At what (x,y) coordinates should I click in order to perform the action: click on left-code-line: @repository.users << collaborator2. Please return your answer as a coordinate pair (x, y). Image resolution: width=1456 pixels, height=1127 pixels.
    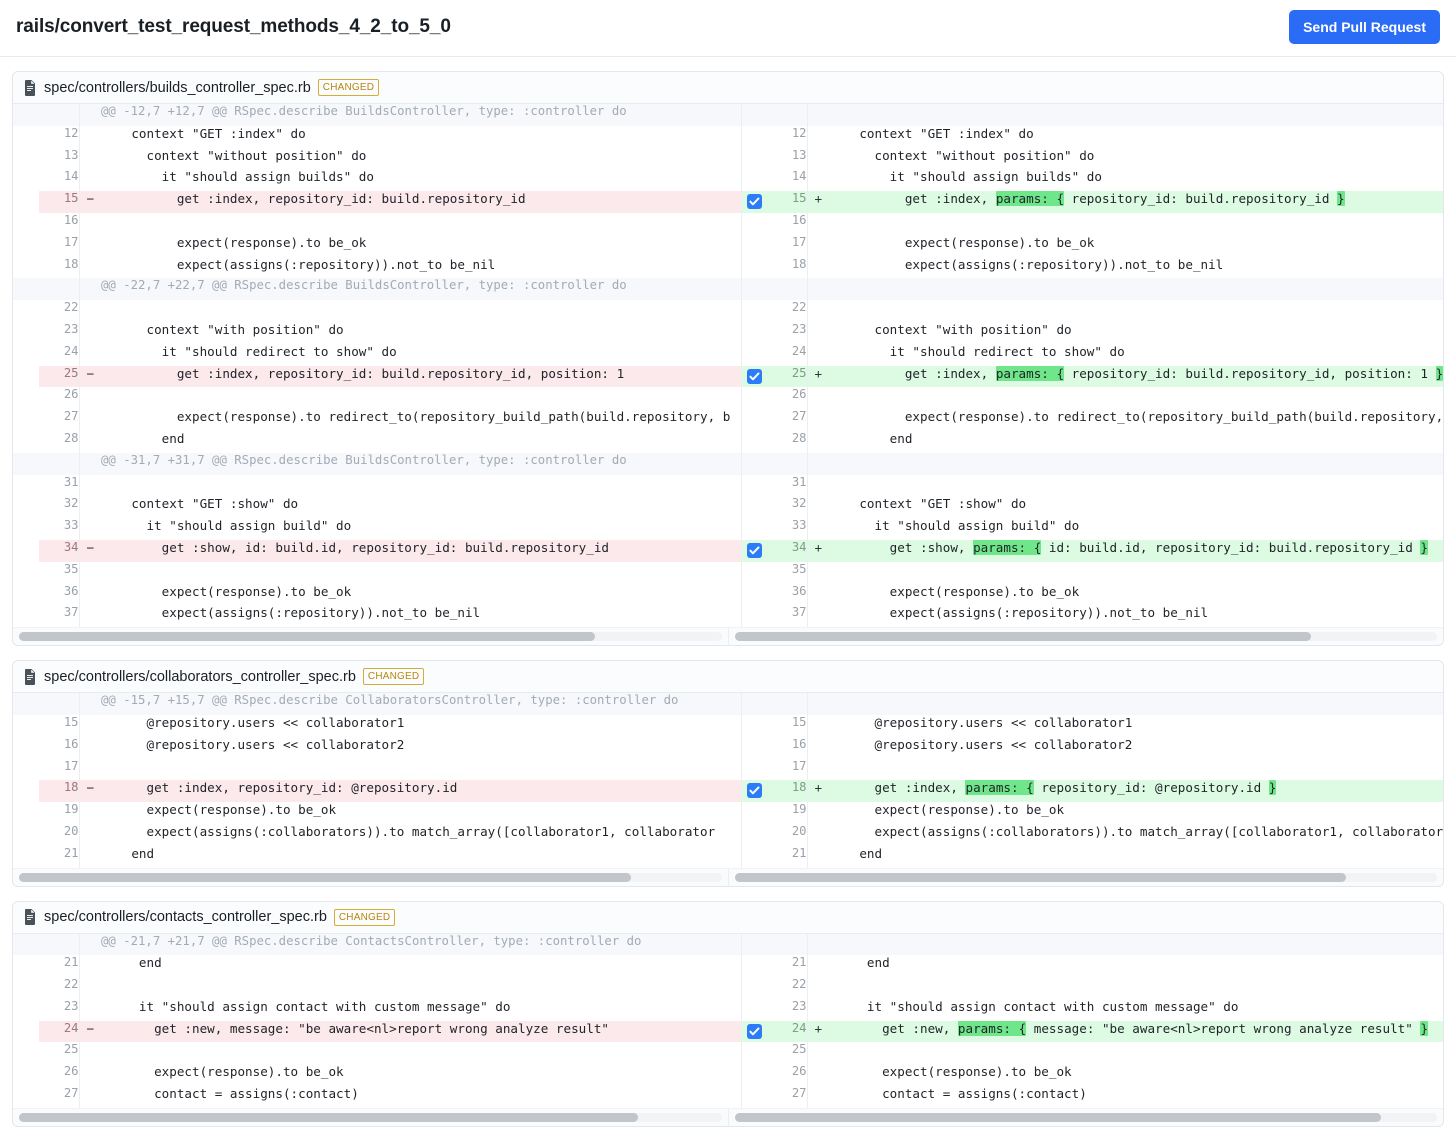
    Looking at the image, I should click on (421, 747).